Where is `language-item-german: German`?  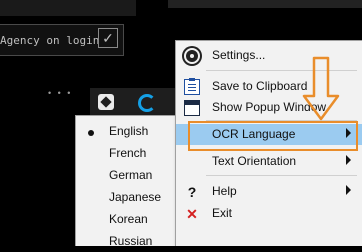
language-item-german: German is located at coordinates (126, 175).